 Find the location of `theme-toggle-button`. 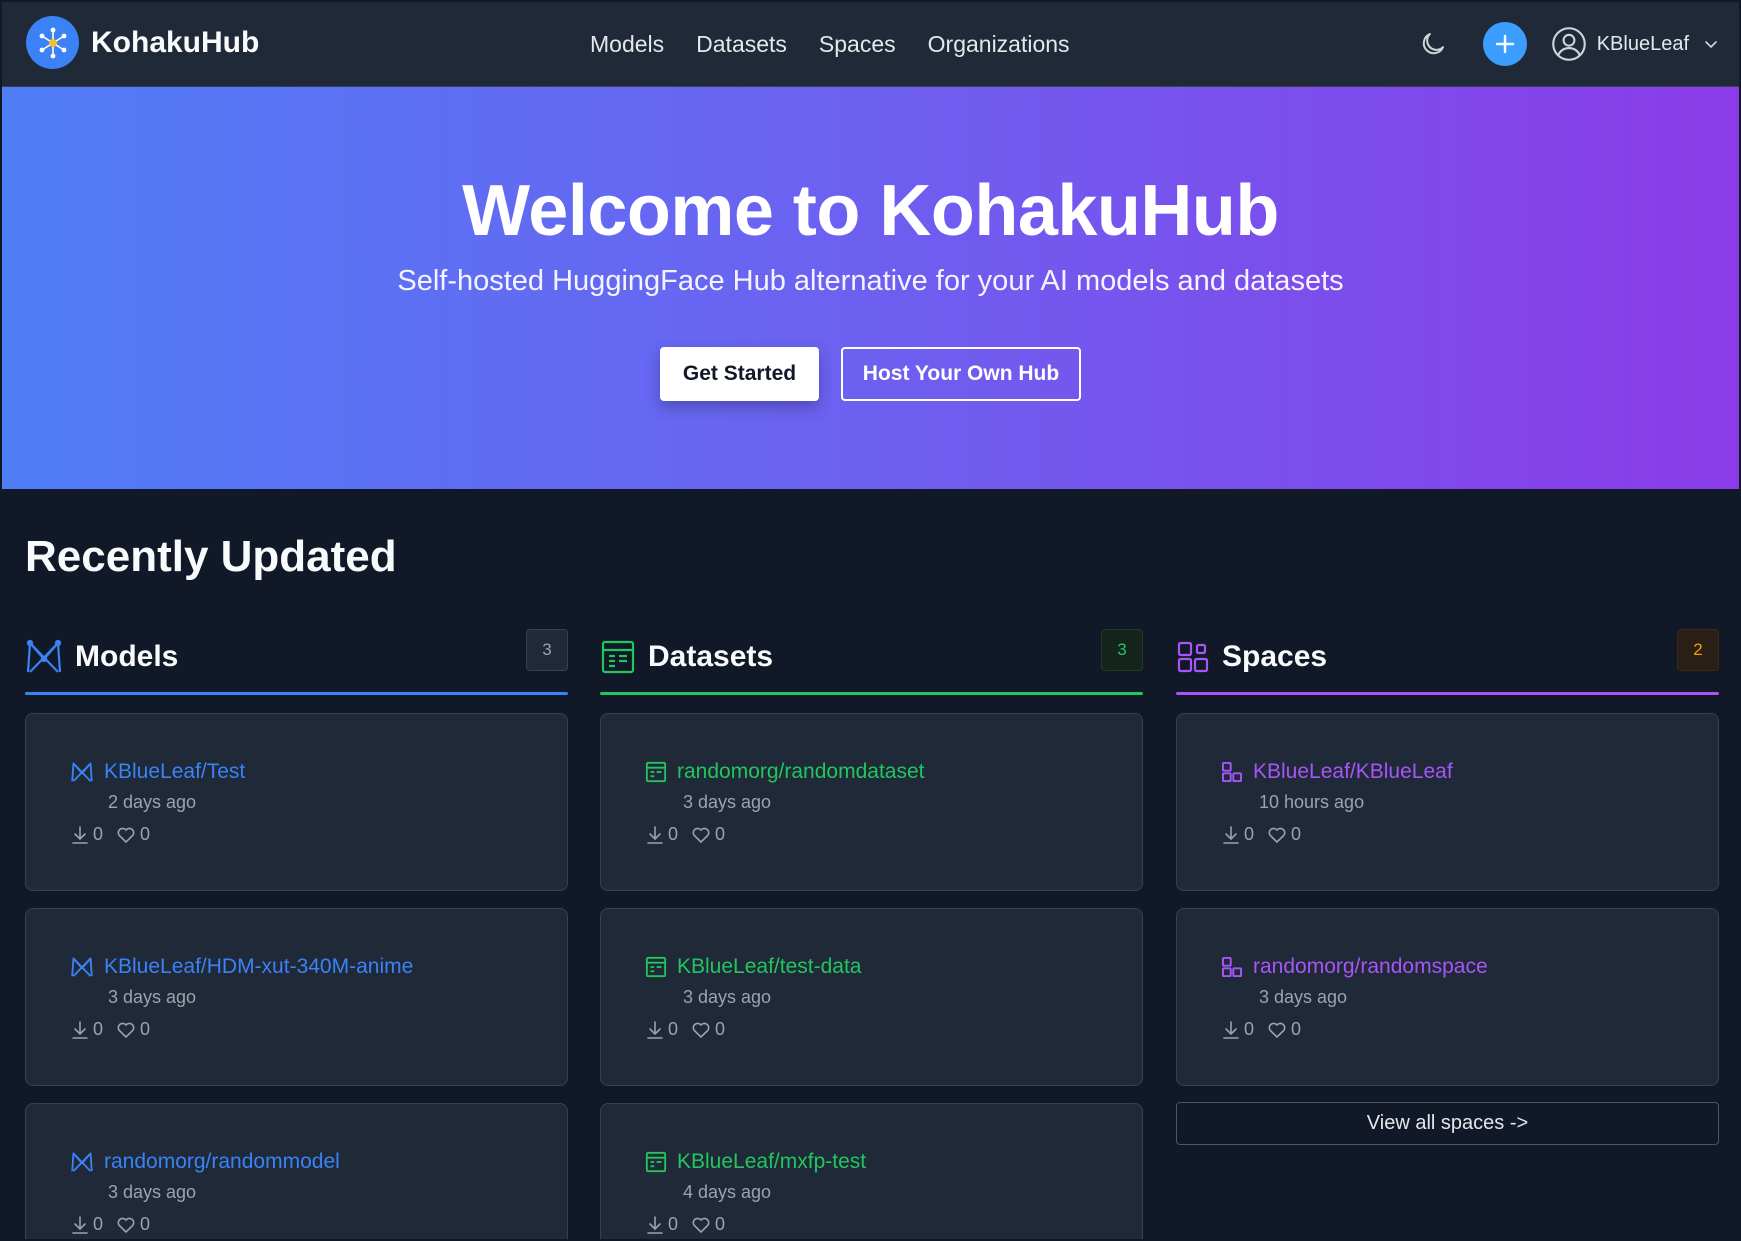

theme-toggle-button is located at coordinates (1433, 44).